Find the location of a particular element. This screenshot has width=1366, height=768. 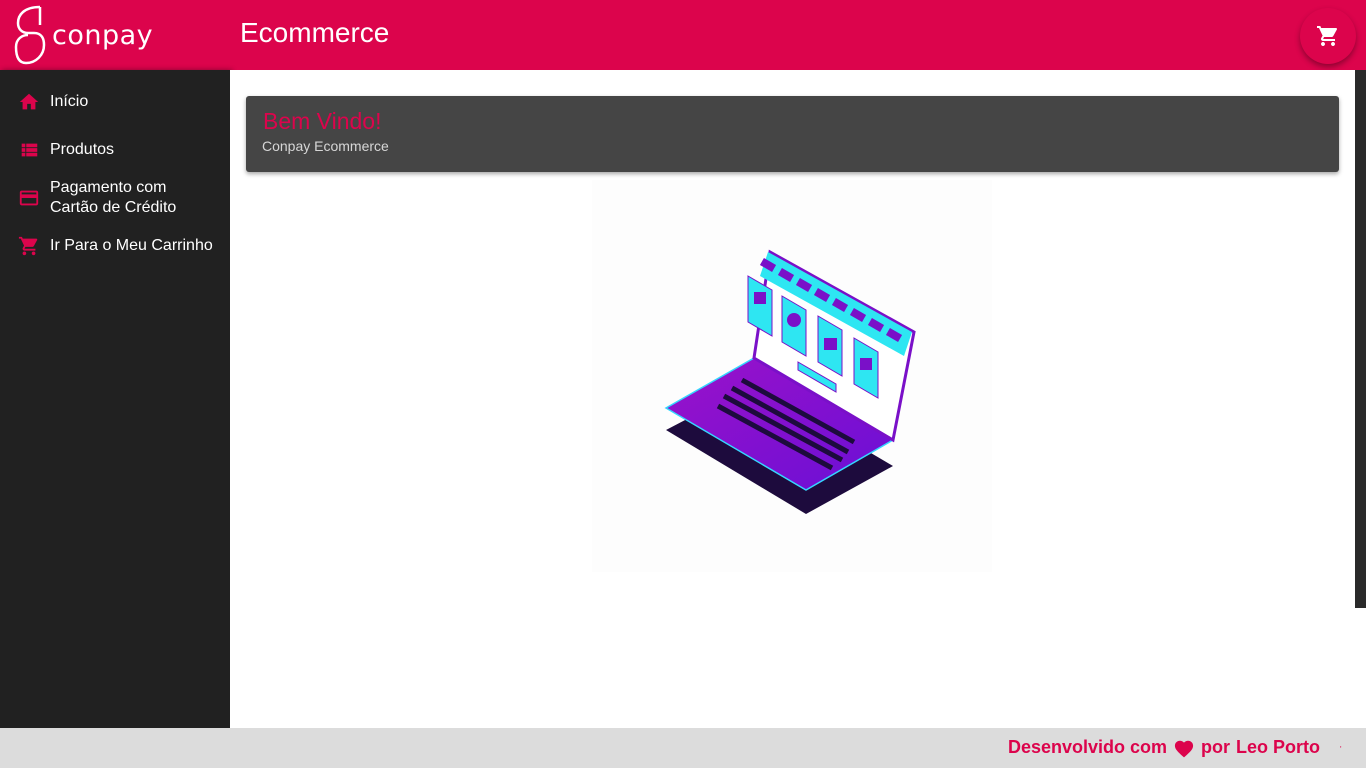

scrollbar is located at coordinates (1360, 339).